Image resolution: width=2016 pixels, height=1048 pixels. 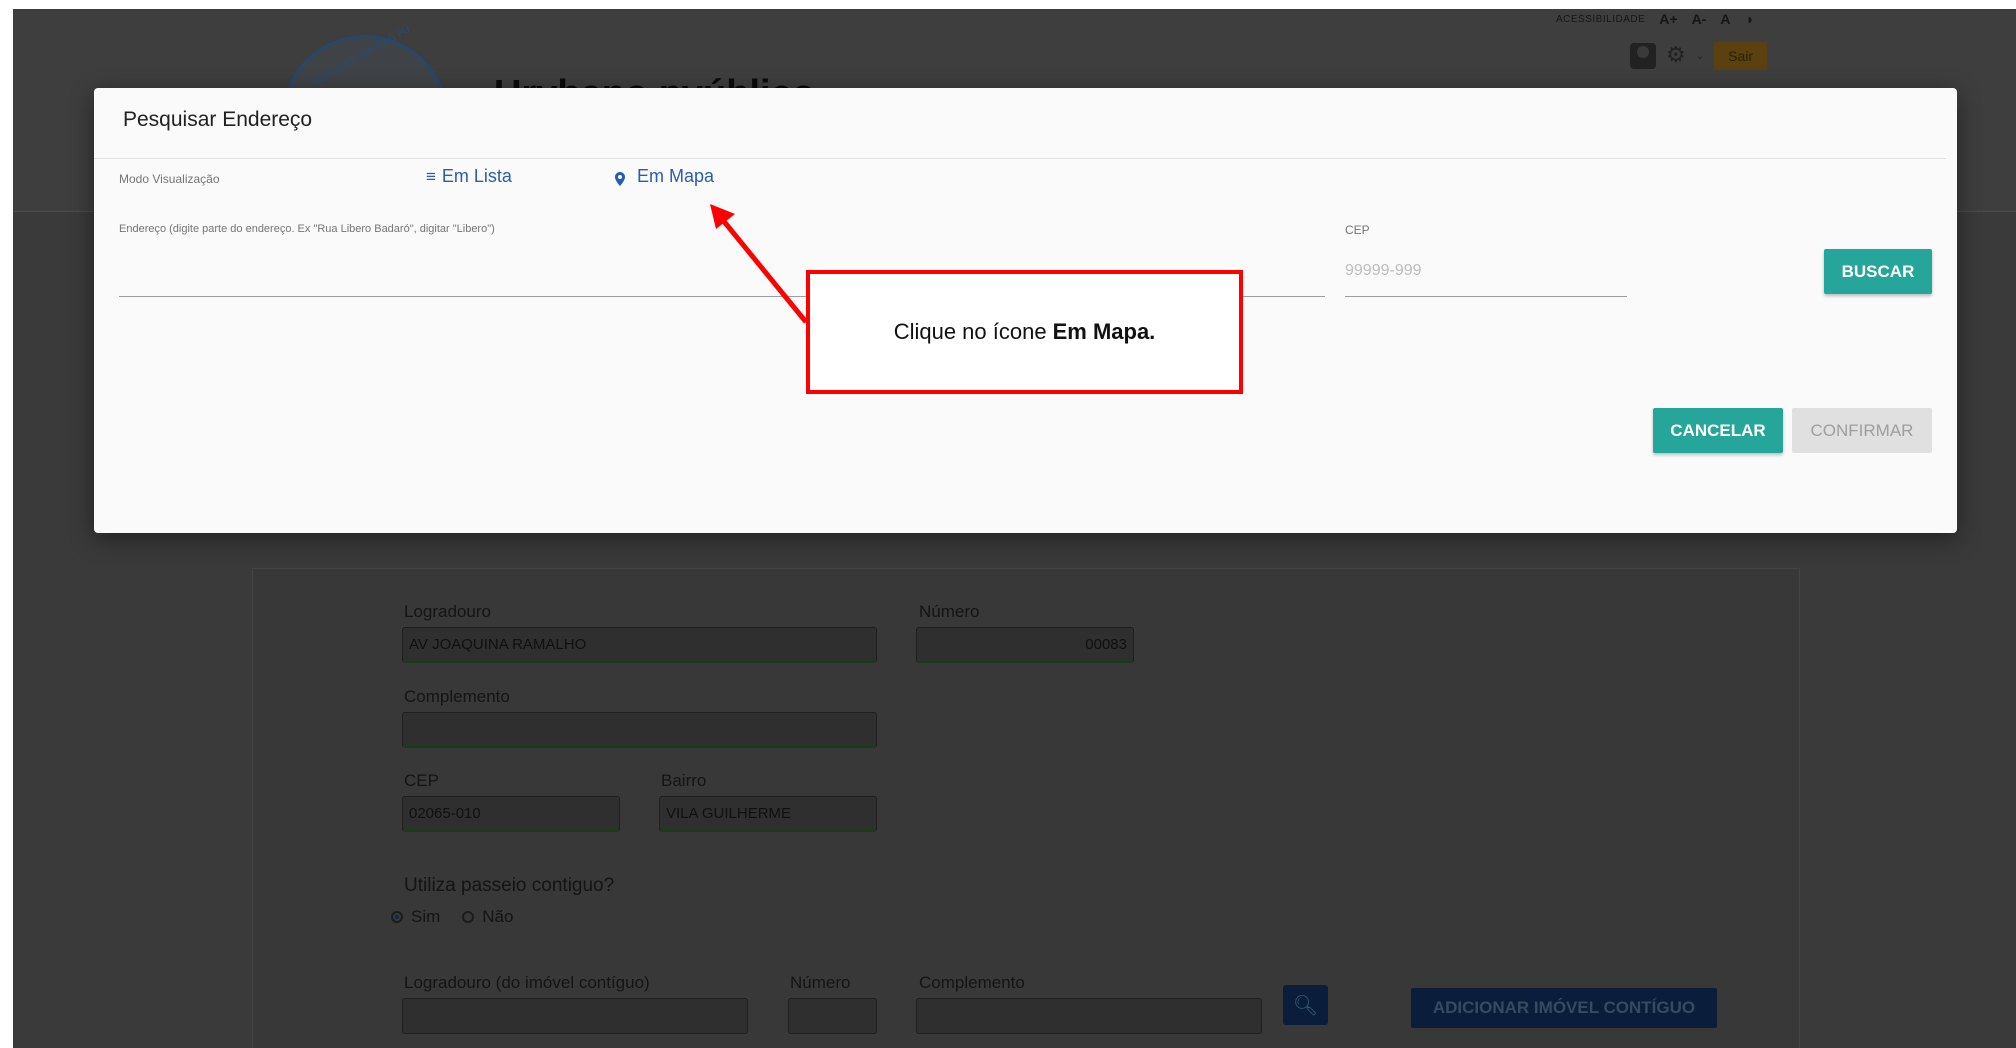 I want to click on logout-button: Sair, so click(x=1741, y=56).